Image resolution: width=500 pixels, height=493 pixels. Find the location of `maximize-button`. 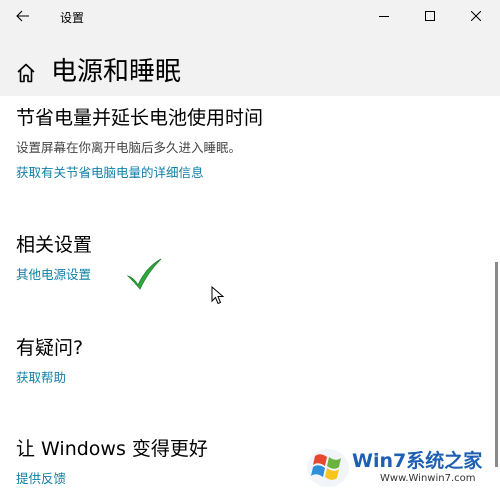

maximize-button is located at coordinates (430, 16).